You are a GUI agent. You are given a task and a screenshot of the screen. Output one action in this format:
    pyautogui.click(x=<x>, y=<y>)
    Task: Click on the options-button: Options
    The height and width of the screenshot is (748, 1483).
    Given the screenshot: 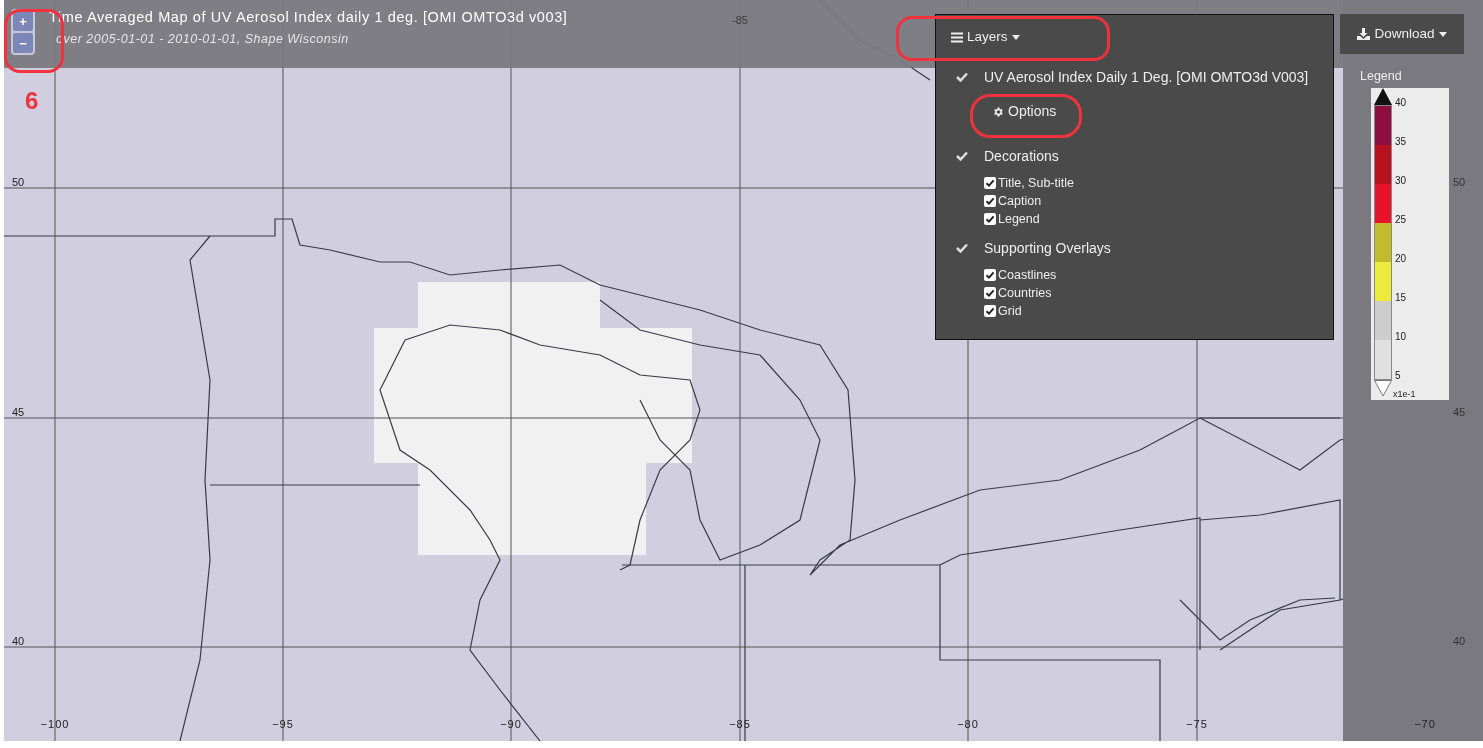 What is the action you would take?
    pyautogui.click(x=1150, y=111)
    